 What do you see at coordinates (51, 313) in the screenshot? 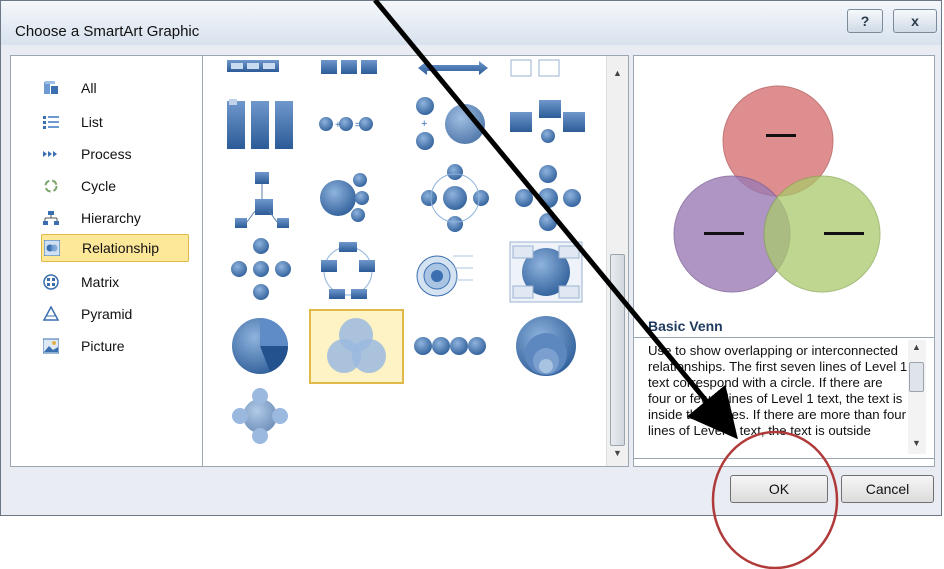
I see `pyramid-icon` at bounding box center [51, 313].